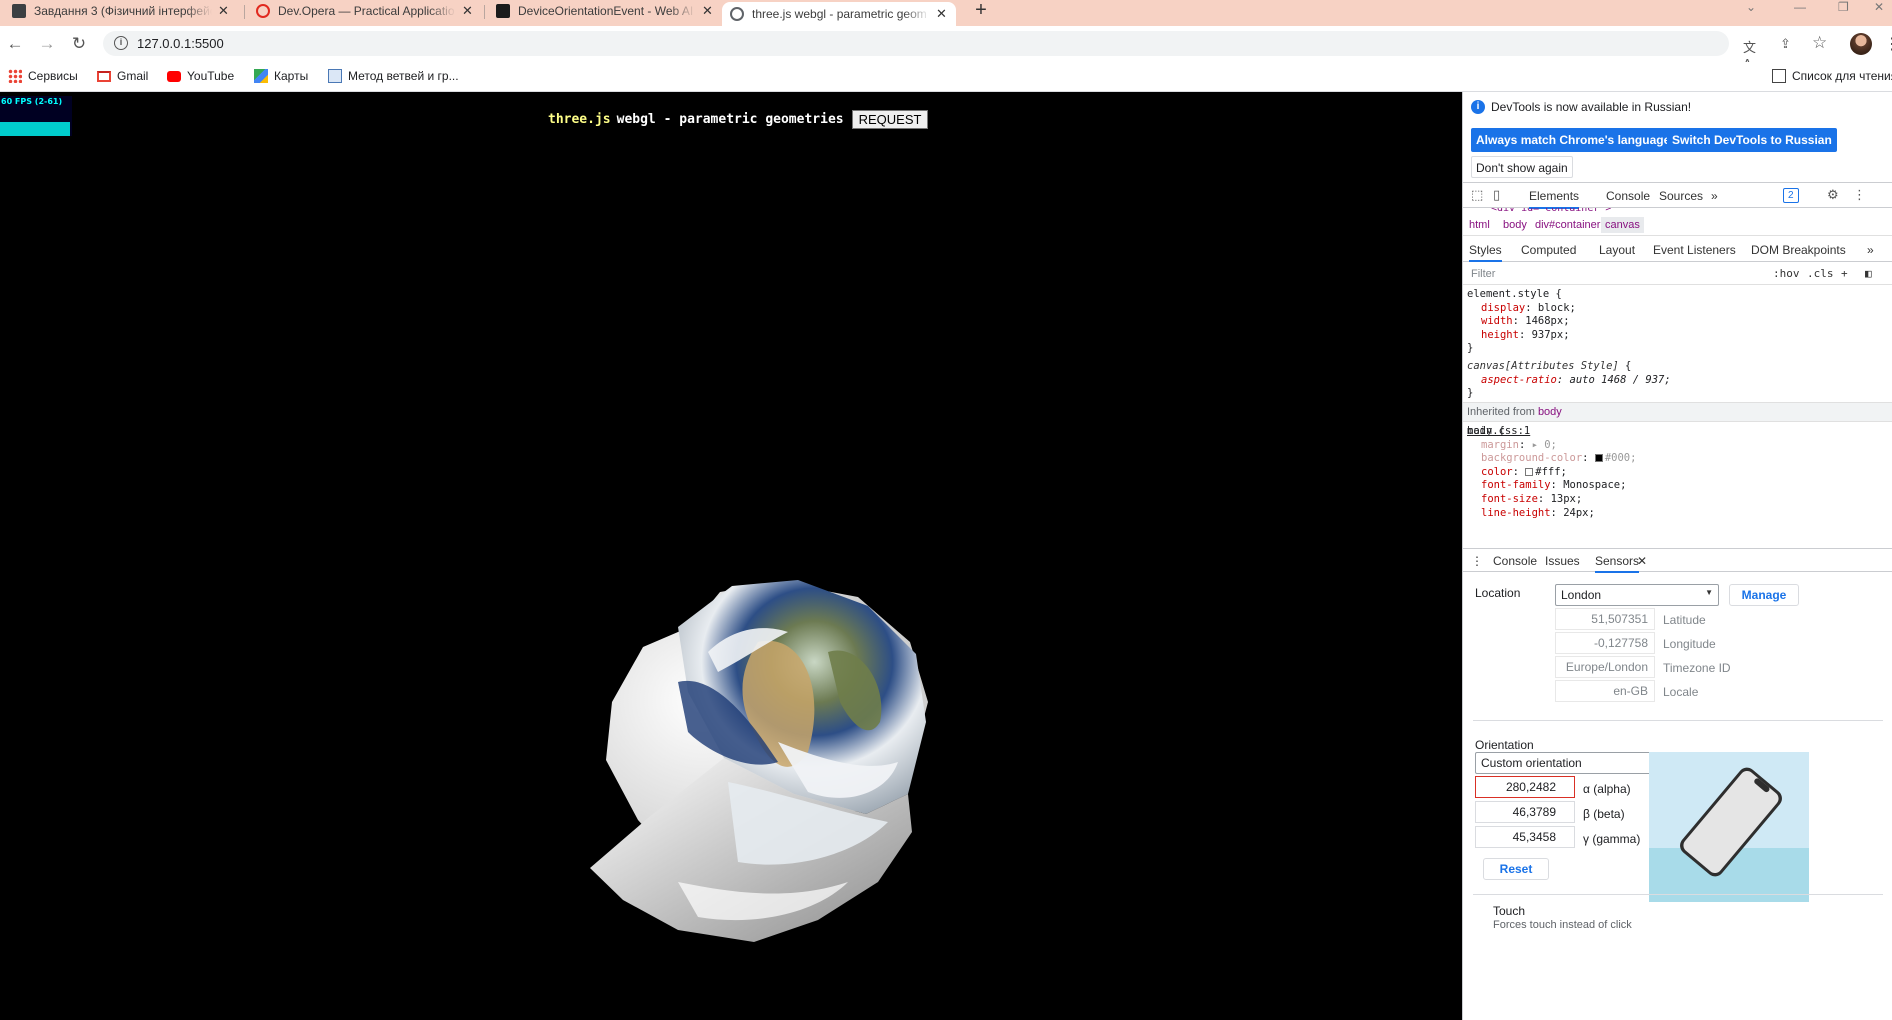 Image resolution: width=1892 pixels, height=1020 pixels. I want to click on bookmark-youtube: YouTube, so click(200, 76).